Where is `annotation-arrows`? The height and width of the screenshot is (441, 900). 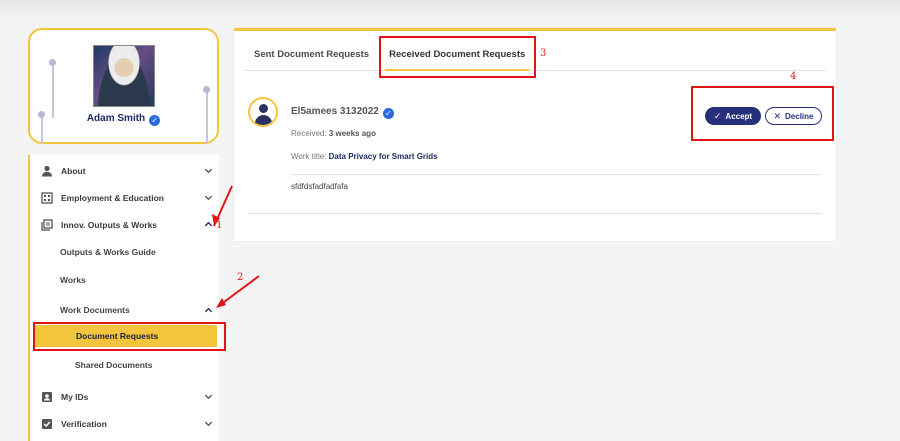
annotation-arrows is located at coordinates (236, 246).